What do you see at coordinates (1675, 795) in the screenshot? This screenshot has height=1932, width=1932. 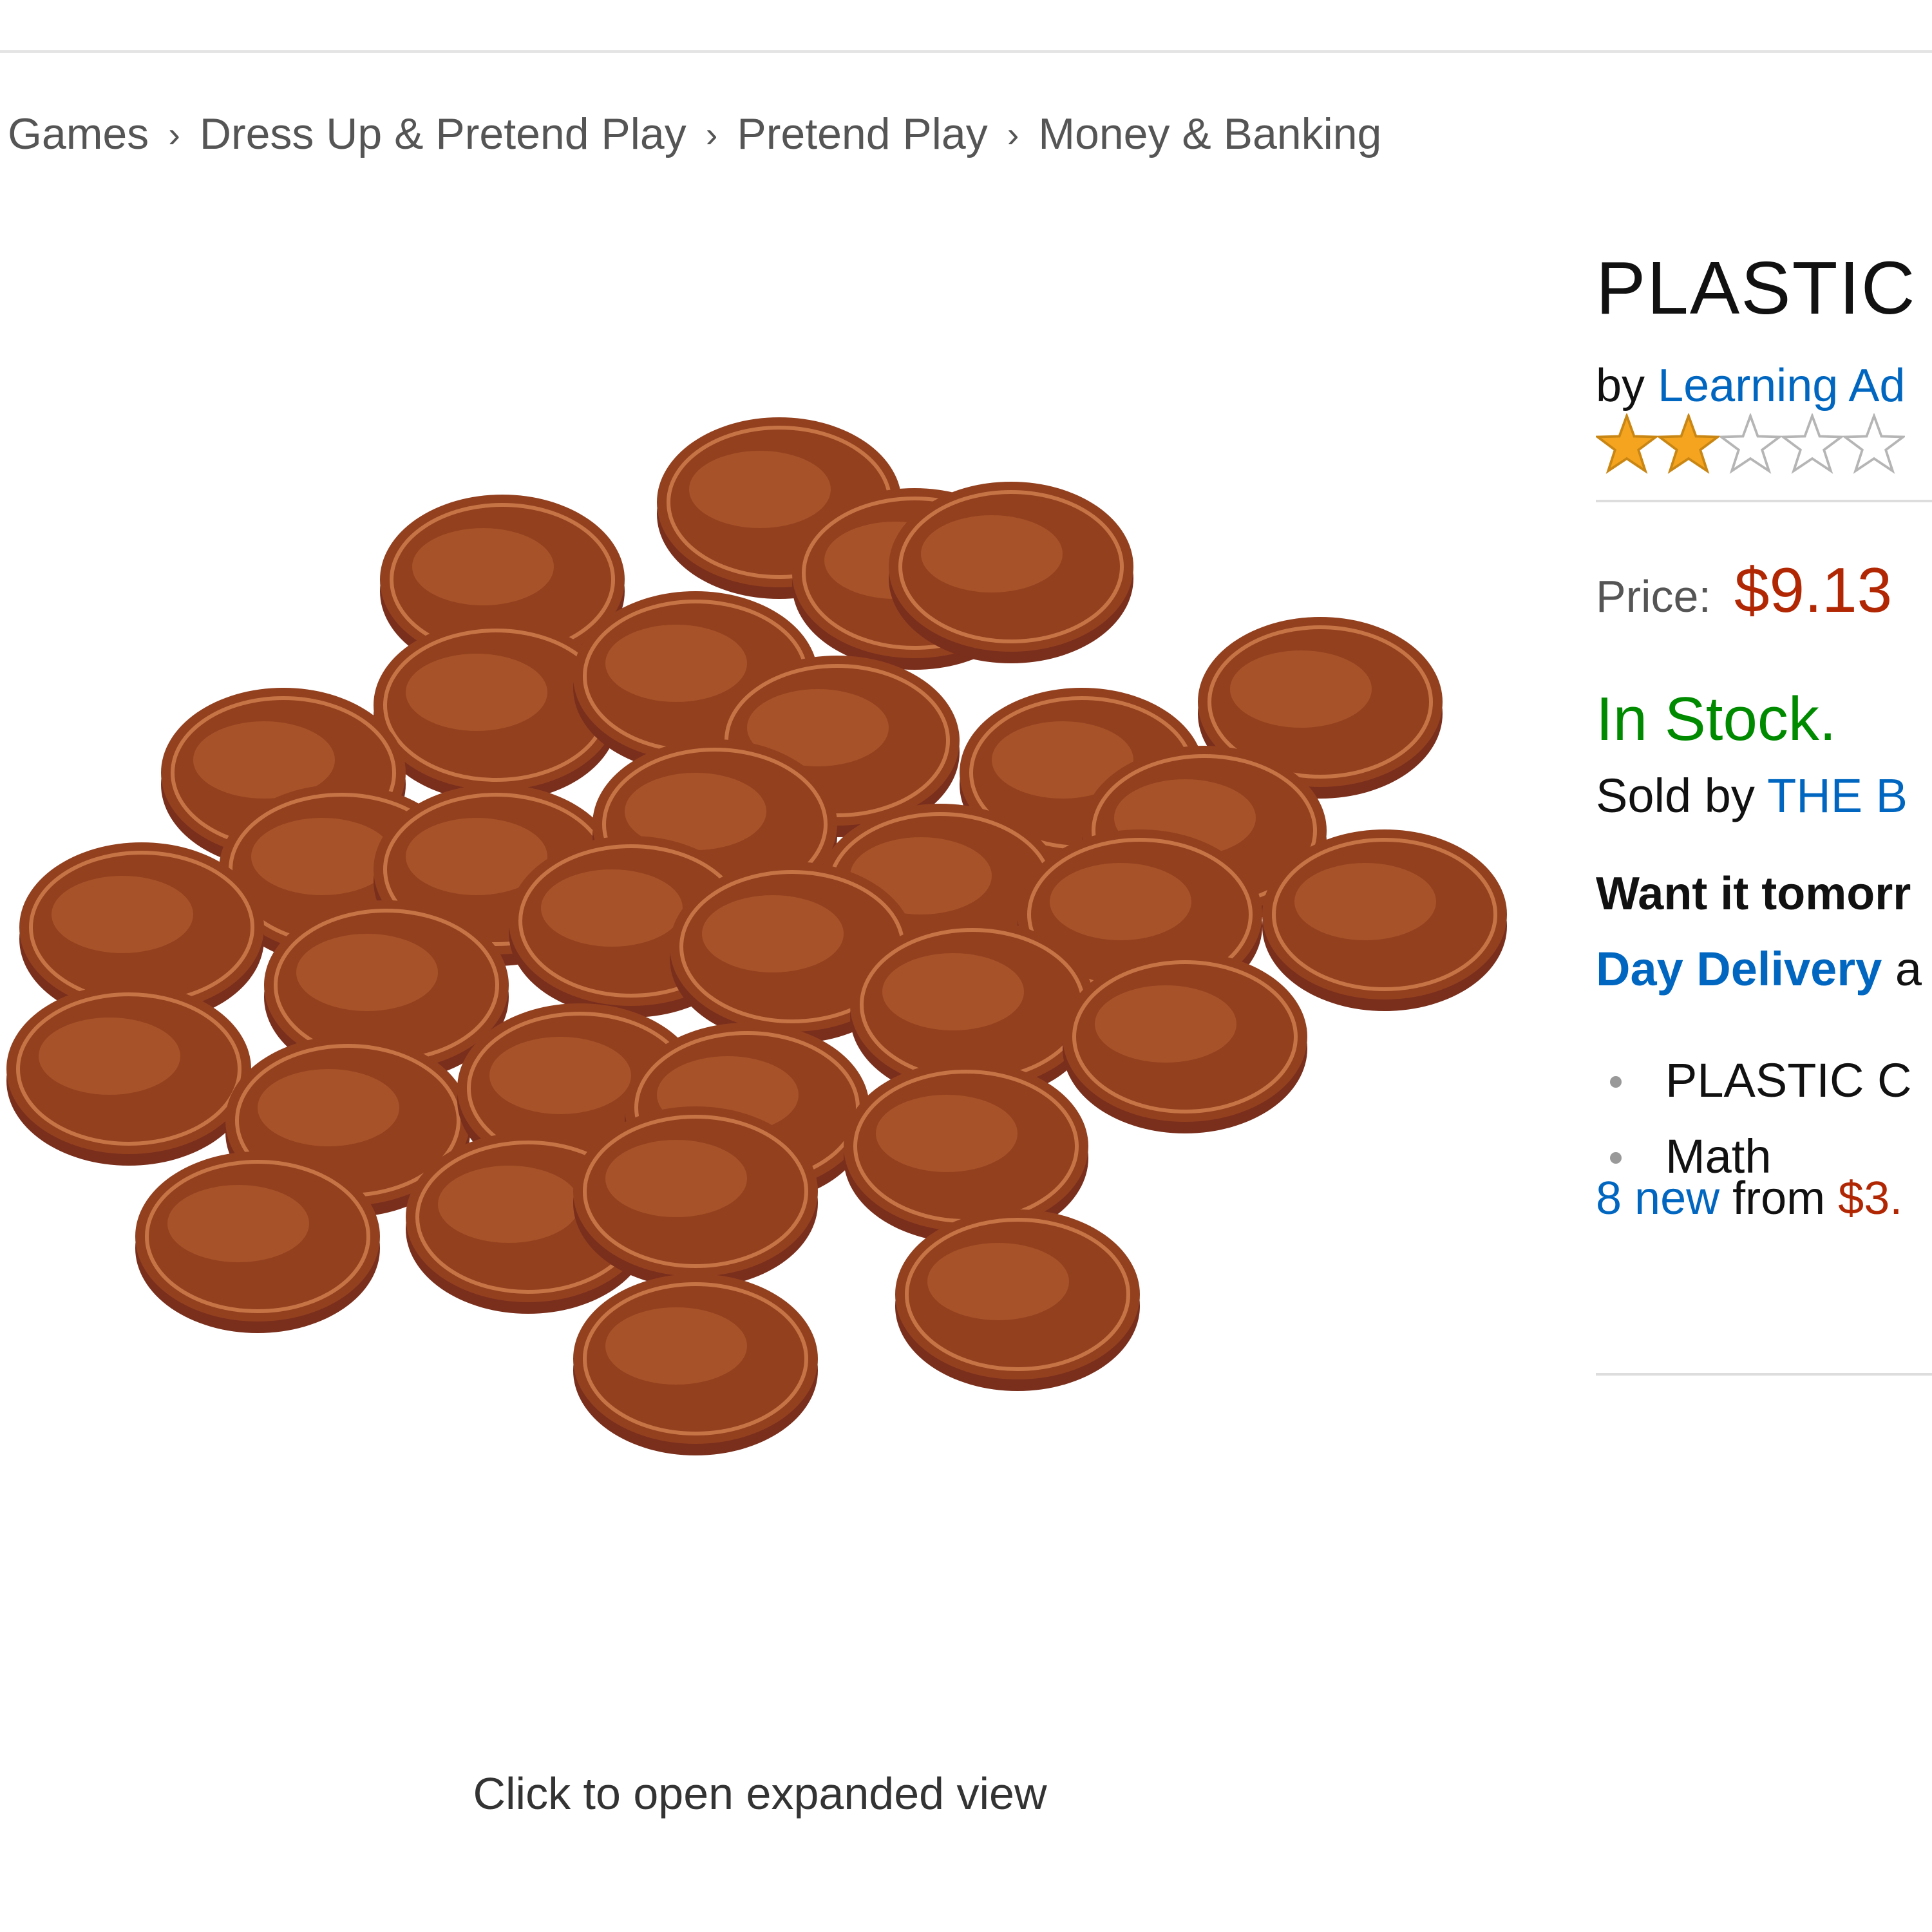 I see `sold-by-prefix: Sold by` at bounding box center [1675, 795].